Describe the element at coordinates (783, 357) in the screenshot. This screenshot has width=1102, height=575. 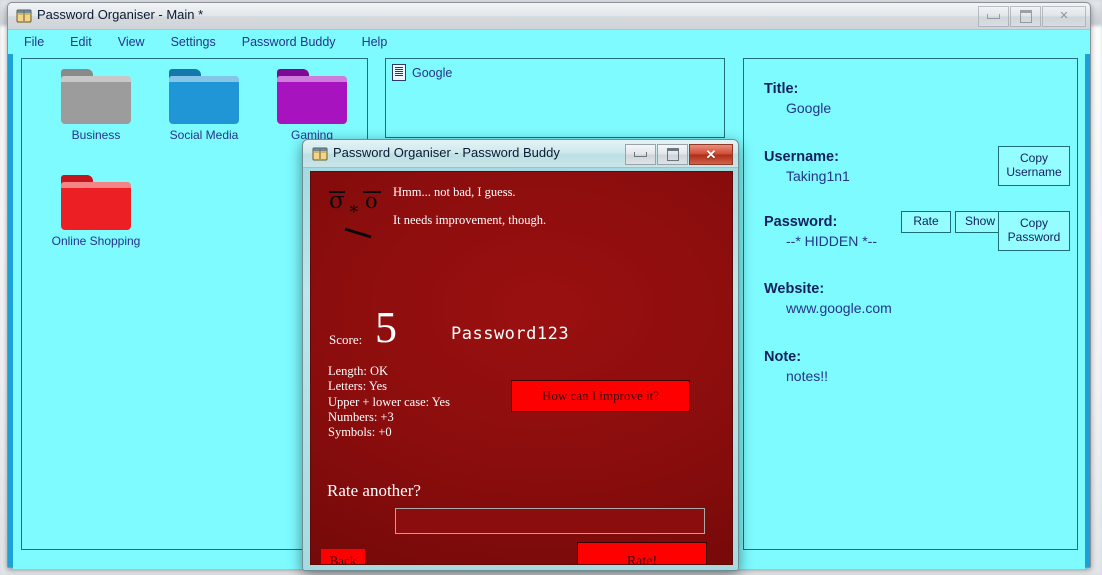
I see `note-label: Note:` at that location.